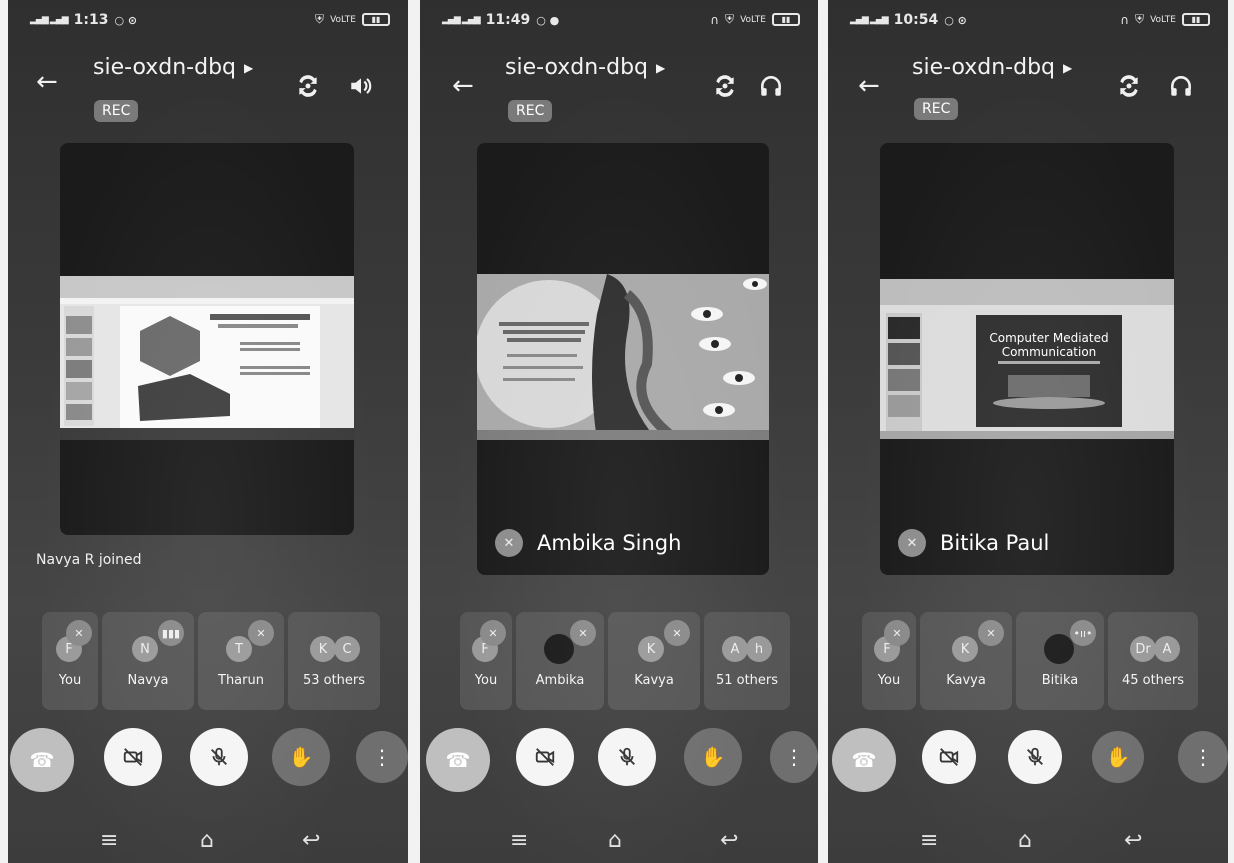 The width and height of the screenshot is (1234, 863). I want to click on presenter-label: ✕ Bitika Paul, so click(973, 543).